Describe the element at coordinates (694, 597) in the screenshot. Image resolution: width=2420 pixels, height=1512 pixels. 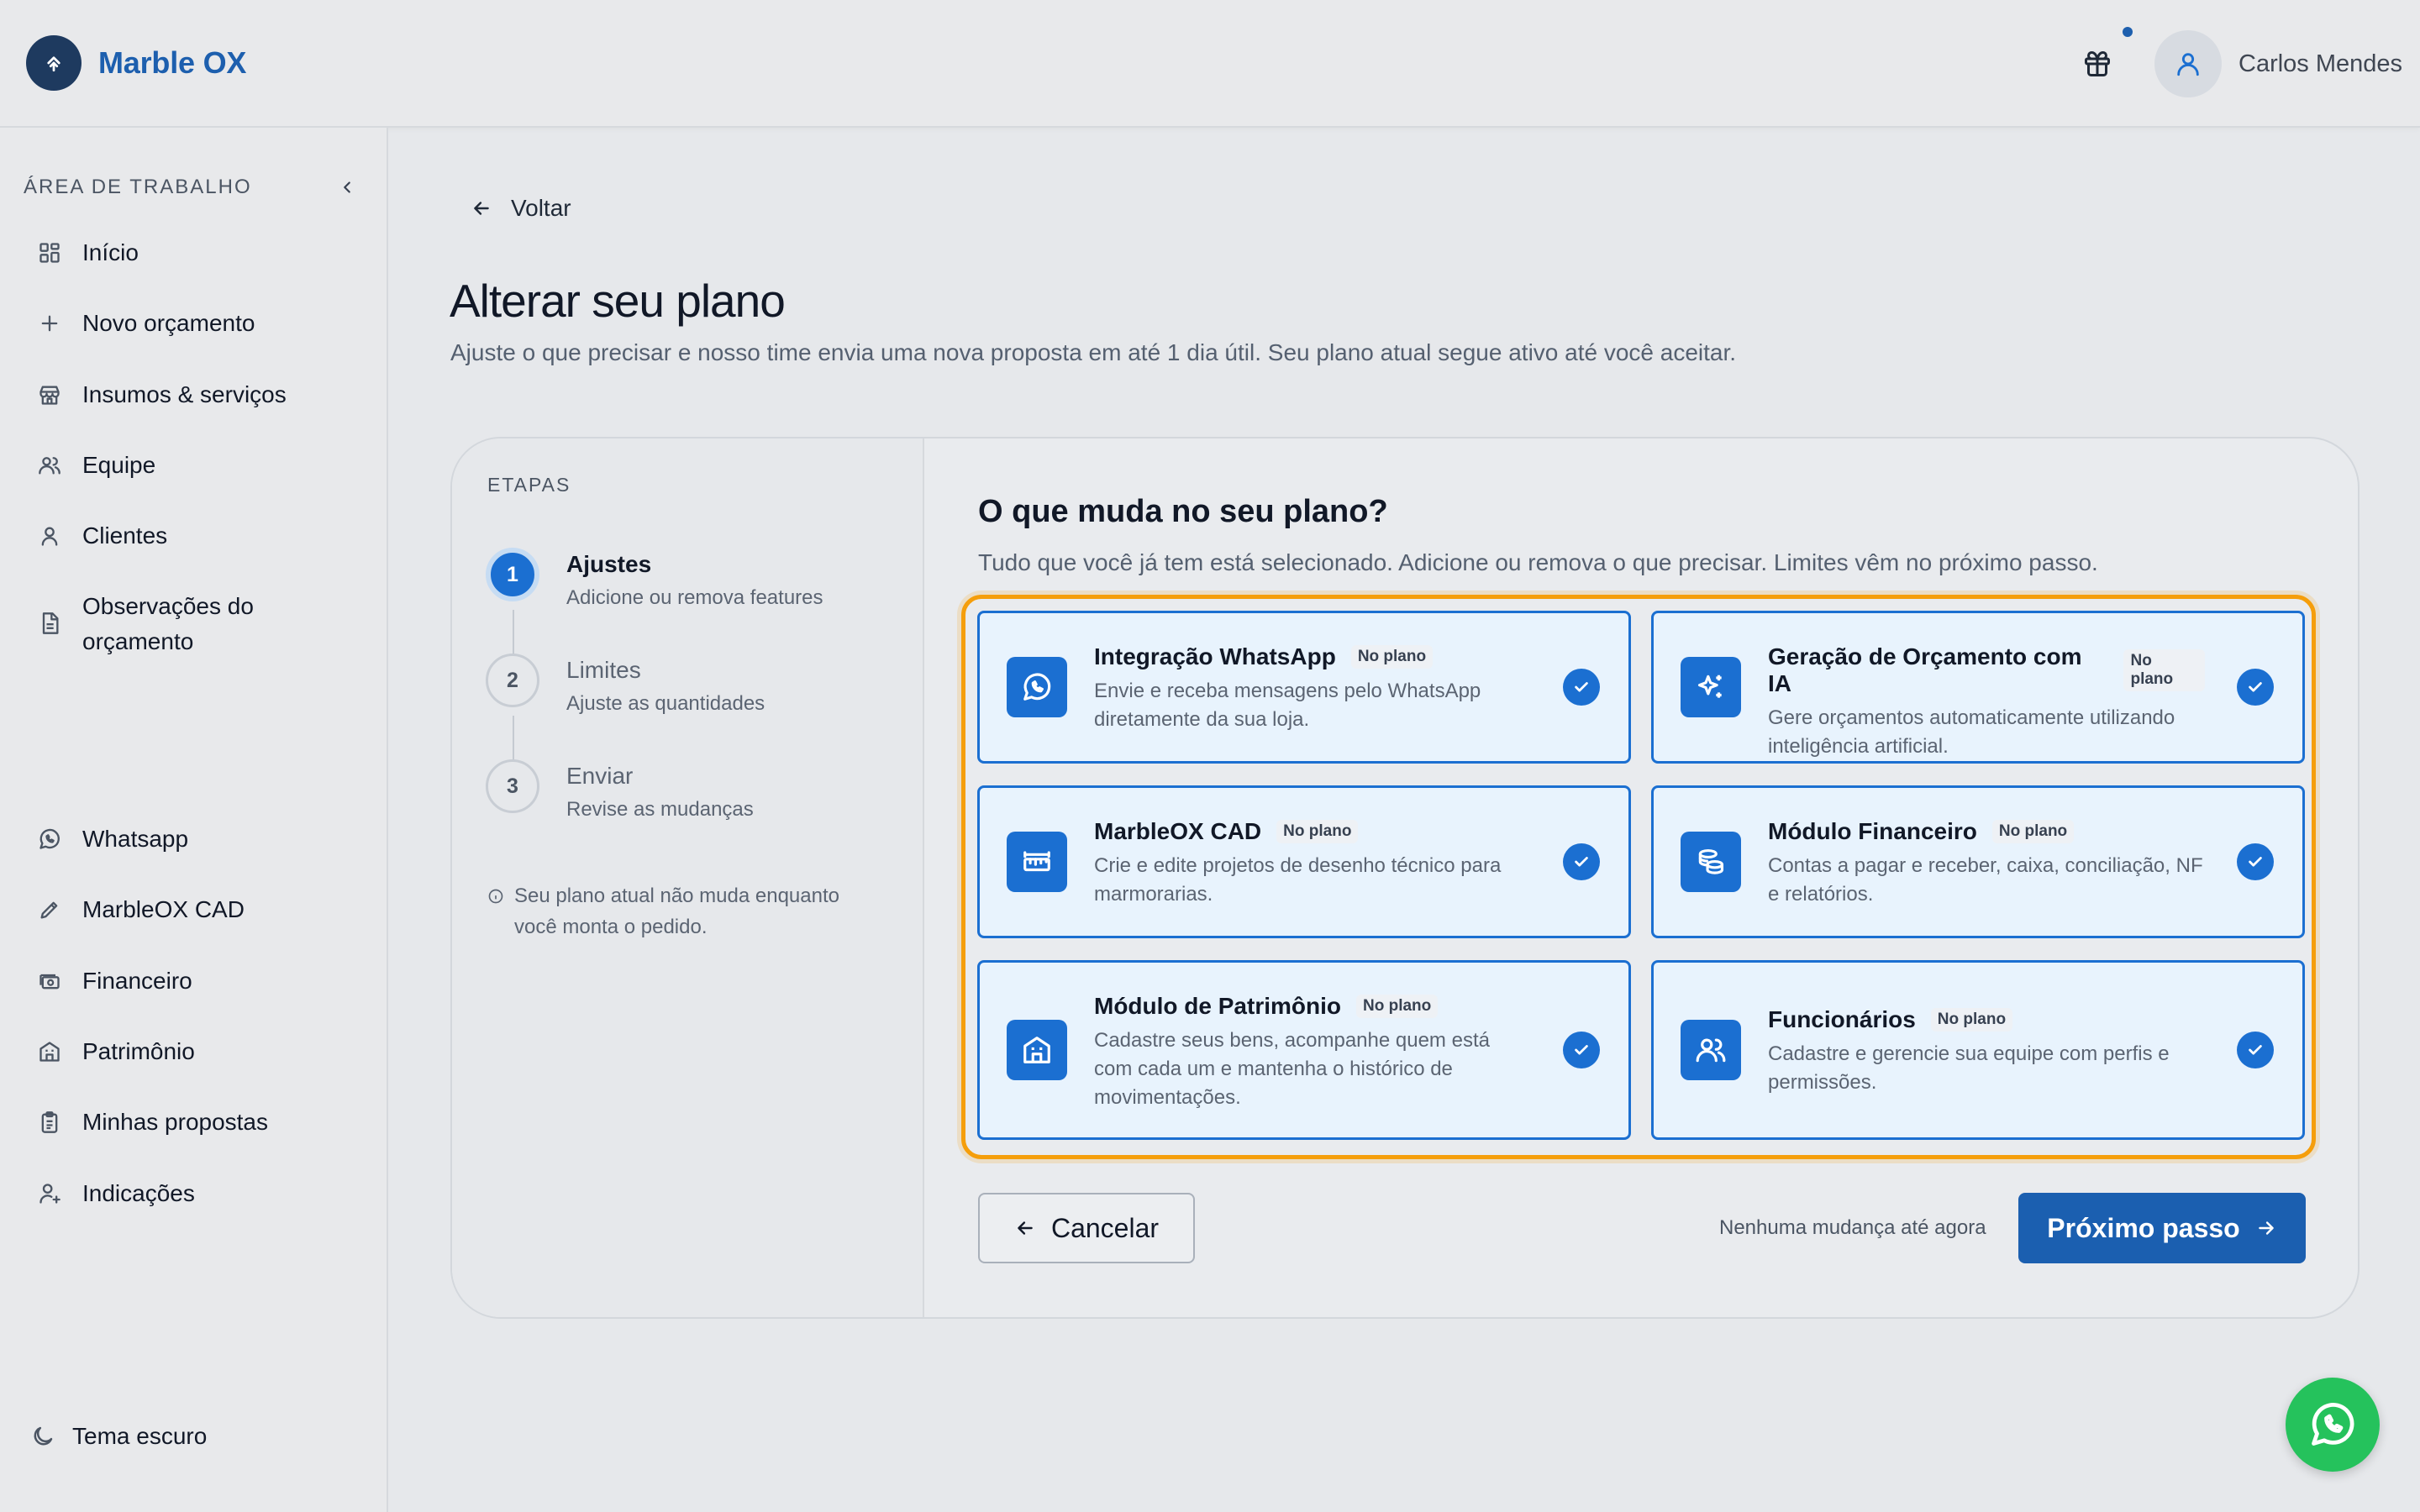
I see `step-desc: Adicione ou remova features` at that location.